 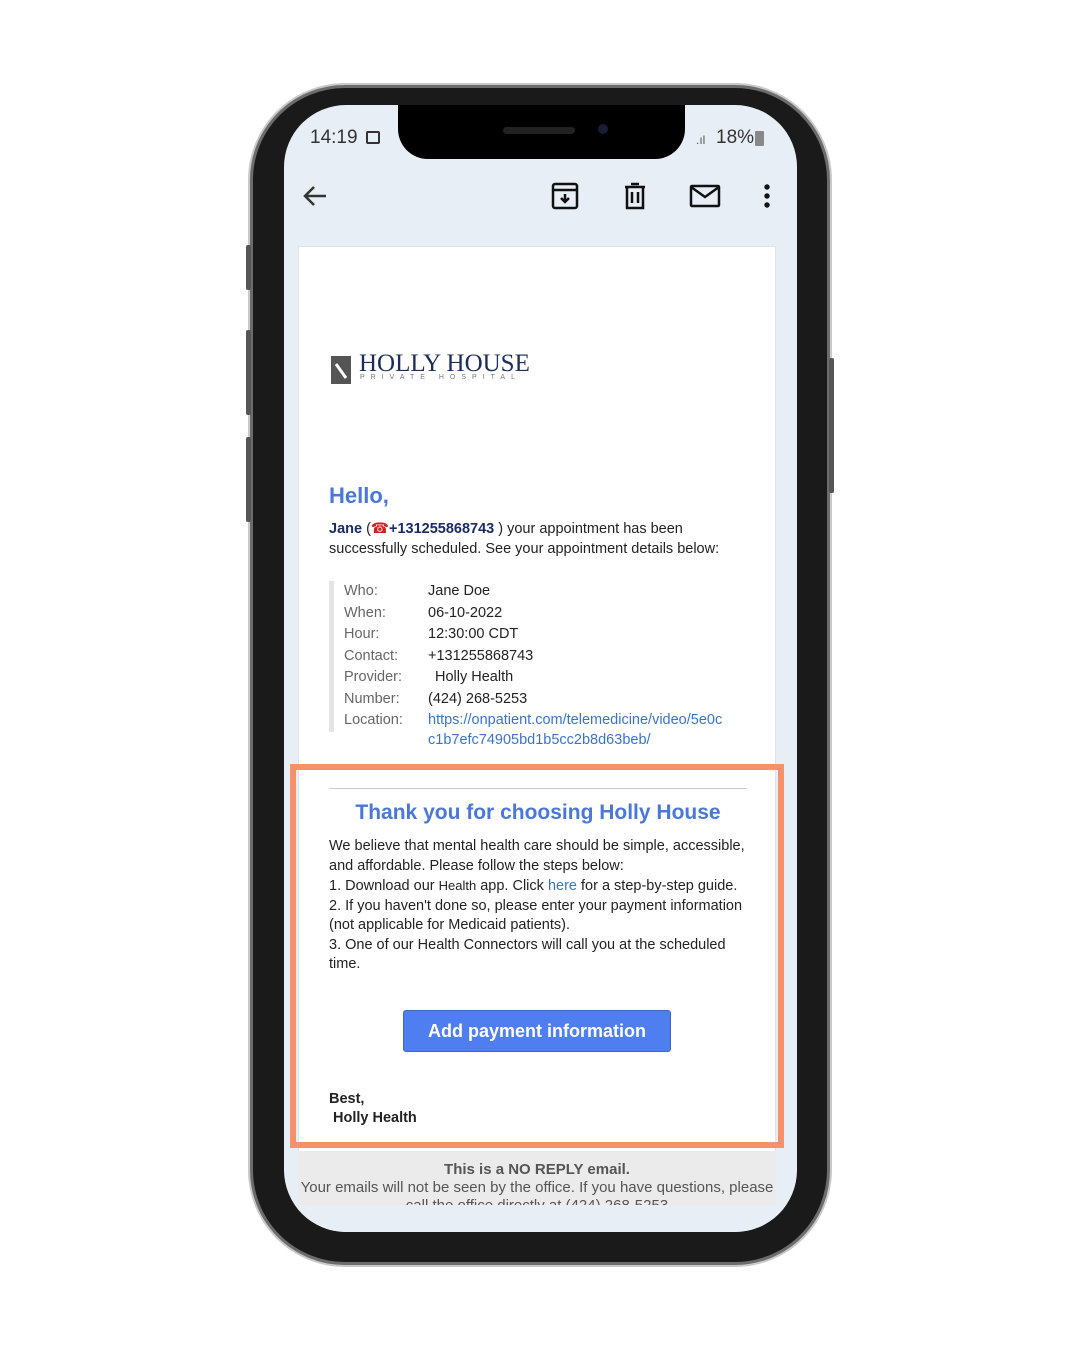 What do you see at coordinates (334, 137) in the screenshot?
I see `status-time: 14:19` at bounding box center [334, 137].